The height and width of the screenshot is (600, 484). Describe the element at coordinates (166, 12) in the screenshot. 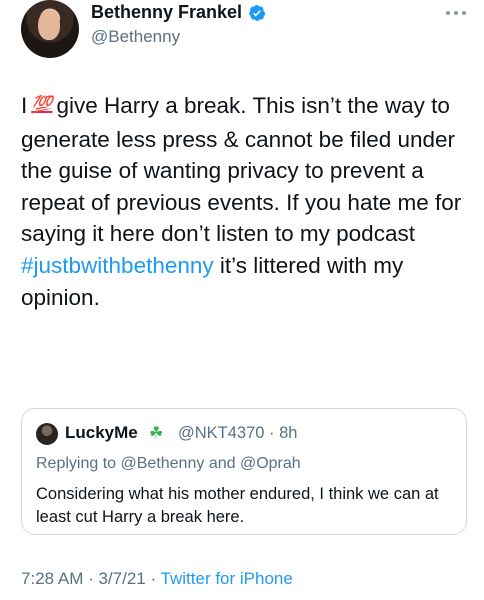

I see `author-name: Bethenny Frankel` at that location.